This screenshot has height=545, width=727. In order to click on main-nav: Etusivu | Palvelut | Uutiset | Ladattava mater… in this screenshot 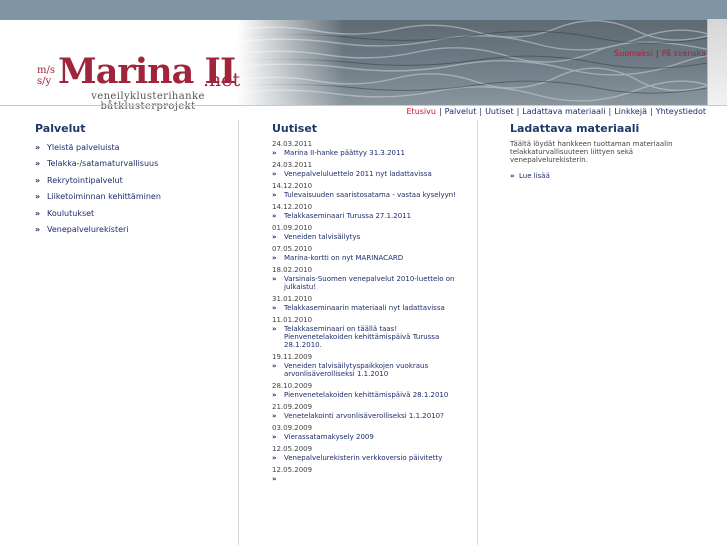, I will do `click(557, 112)`.